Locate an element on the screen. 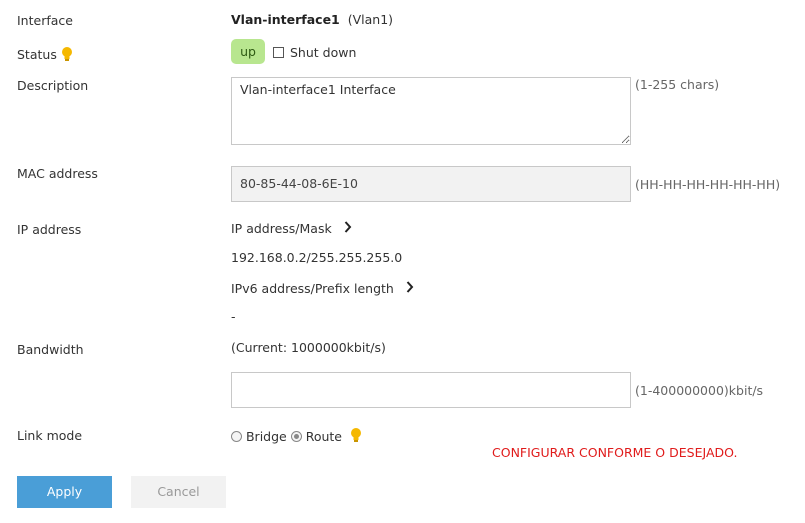 Image resolution: width=805 pixels, height=523 pixels. ip-label: IP address is located at coordinates (49, 229).